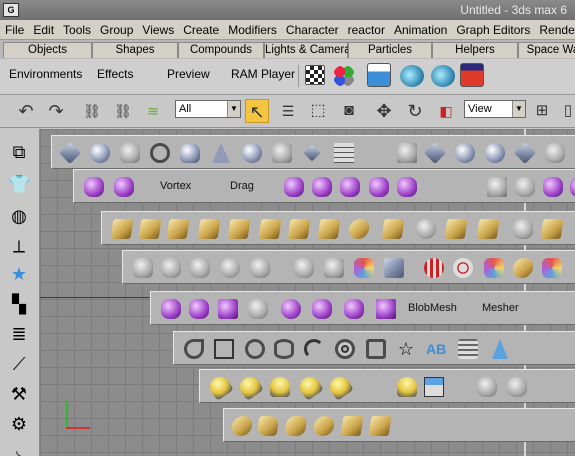  I want to click on tab-shapes: Shapes, so click(135, 50).